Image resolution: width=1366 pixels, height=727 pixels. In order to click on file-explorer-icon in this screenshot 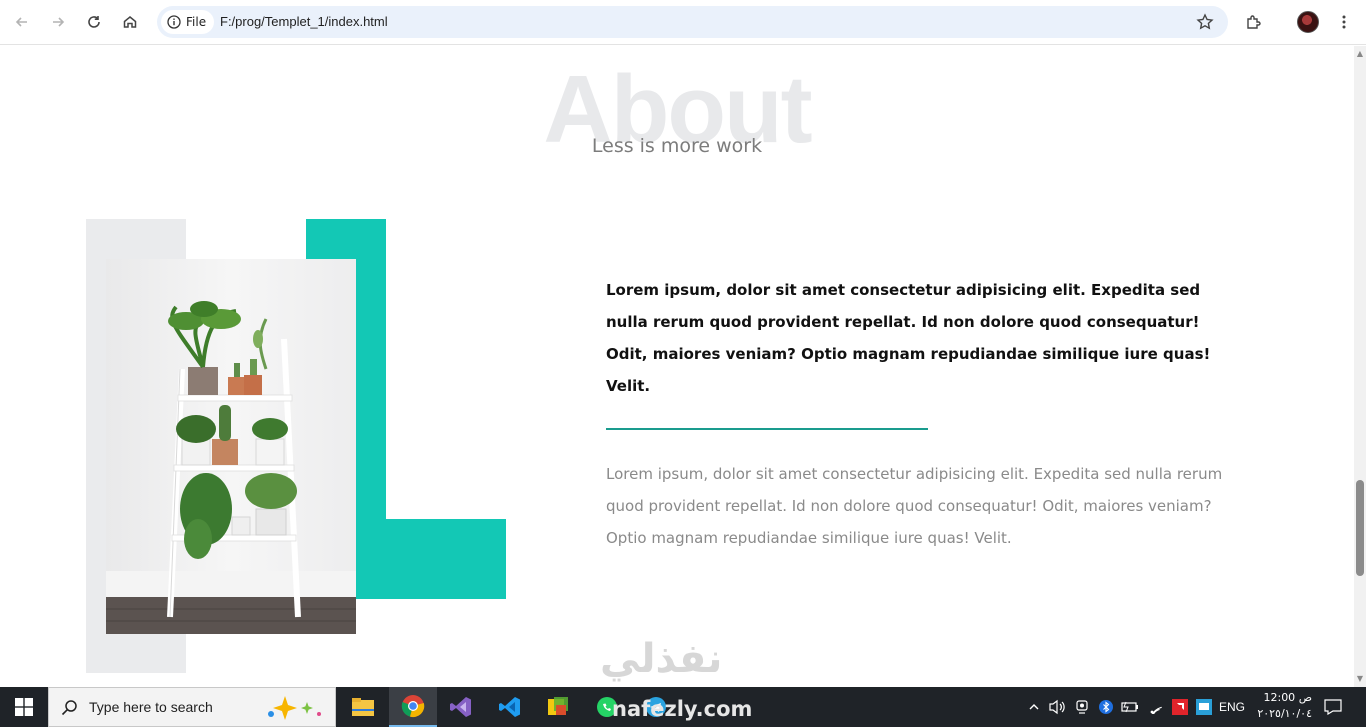, I will do `click(363, 707)`.